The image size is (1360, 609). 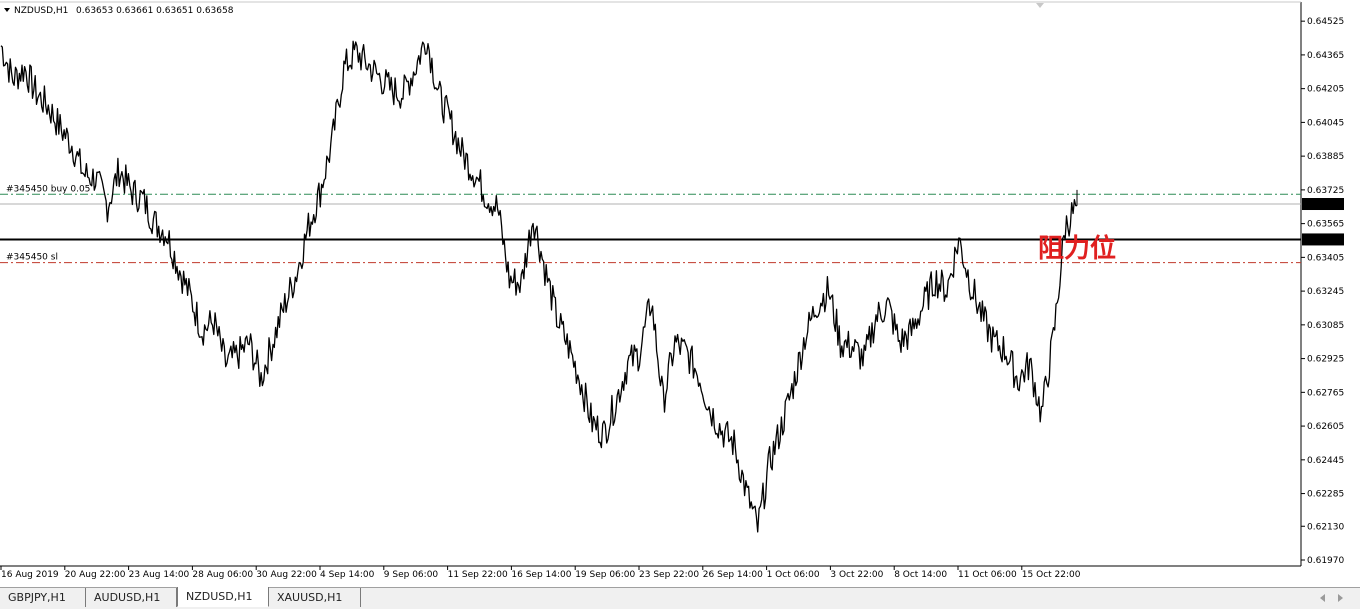 I want to click on price-tick-label: 0.62765, so click(x=1325, y=393).